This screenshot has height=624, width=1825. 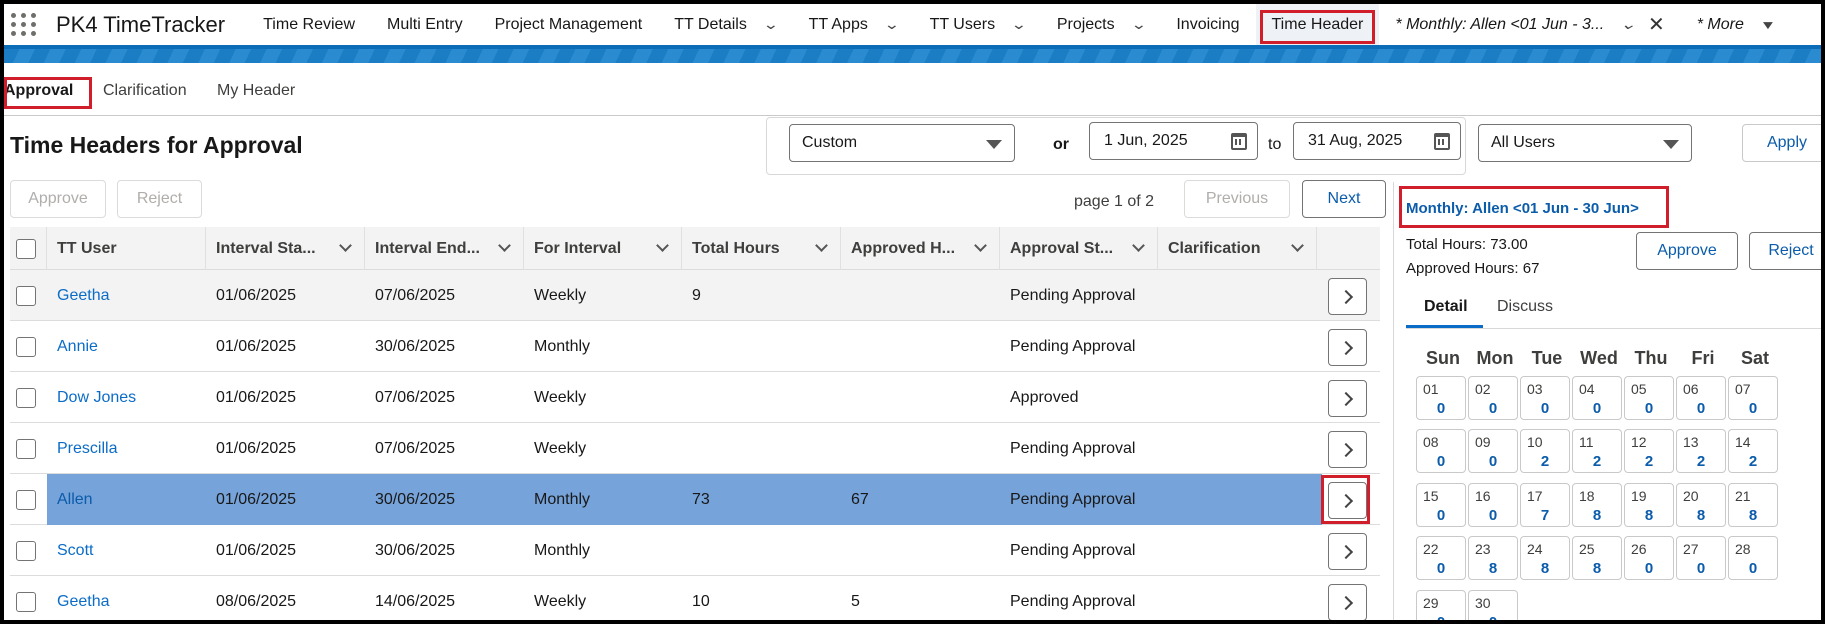 What do you see at coordinates (309, 24) in the screenshot?
I see `nav-time-review: Time Review` at bounding box center [309, 24].